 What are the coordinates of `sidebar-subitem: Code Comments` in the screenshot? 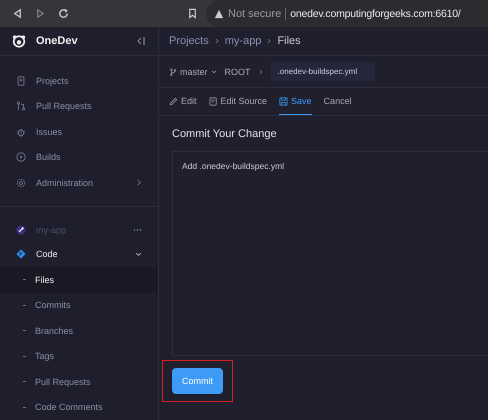 It's located at (79, 407).